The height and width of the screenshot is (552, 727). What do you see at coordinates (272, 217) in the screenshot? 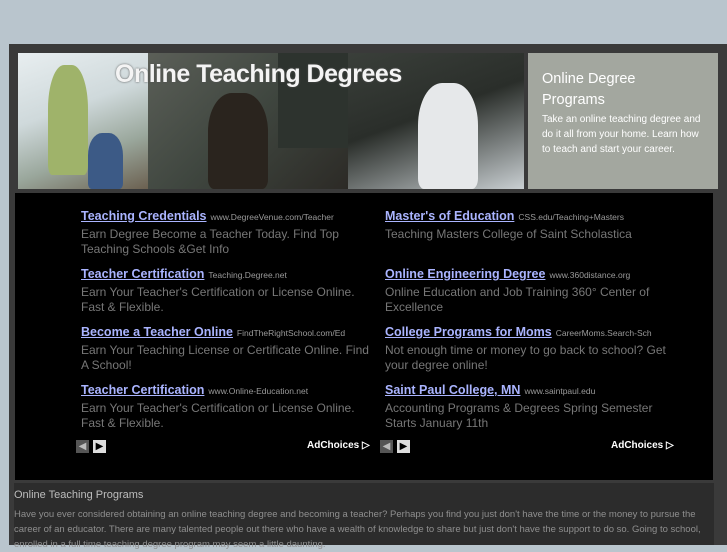
I see `ad-url: www.DegreeVenue.com/Teacher` at bounding box center [272, 217].